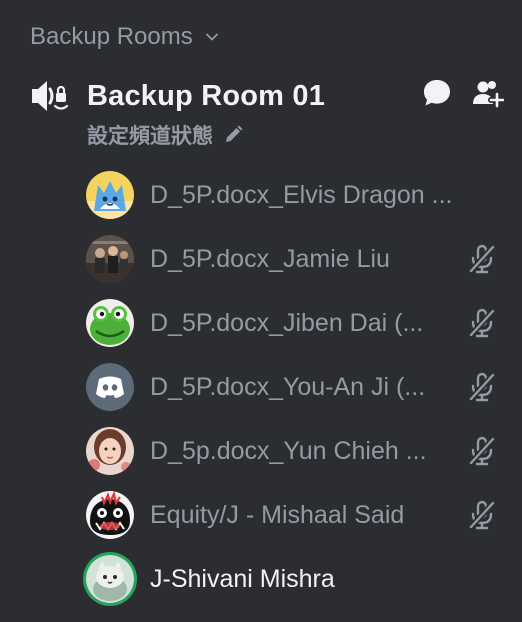 The image size is (522, 622). What do you see at coordinates (206, 95) in the screenshot?
I see `channel-name: Backup Room 01` at bounding box center [206, 95].